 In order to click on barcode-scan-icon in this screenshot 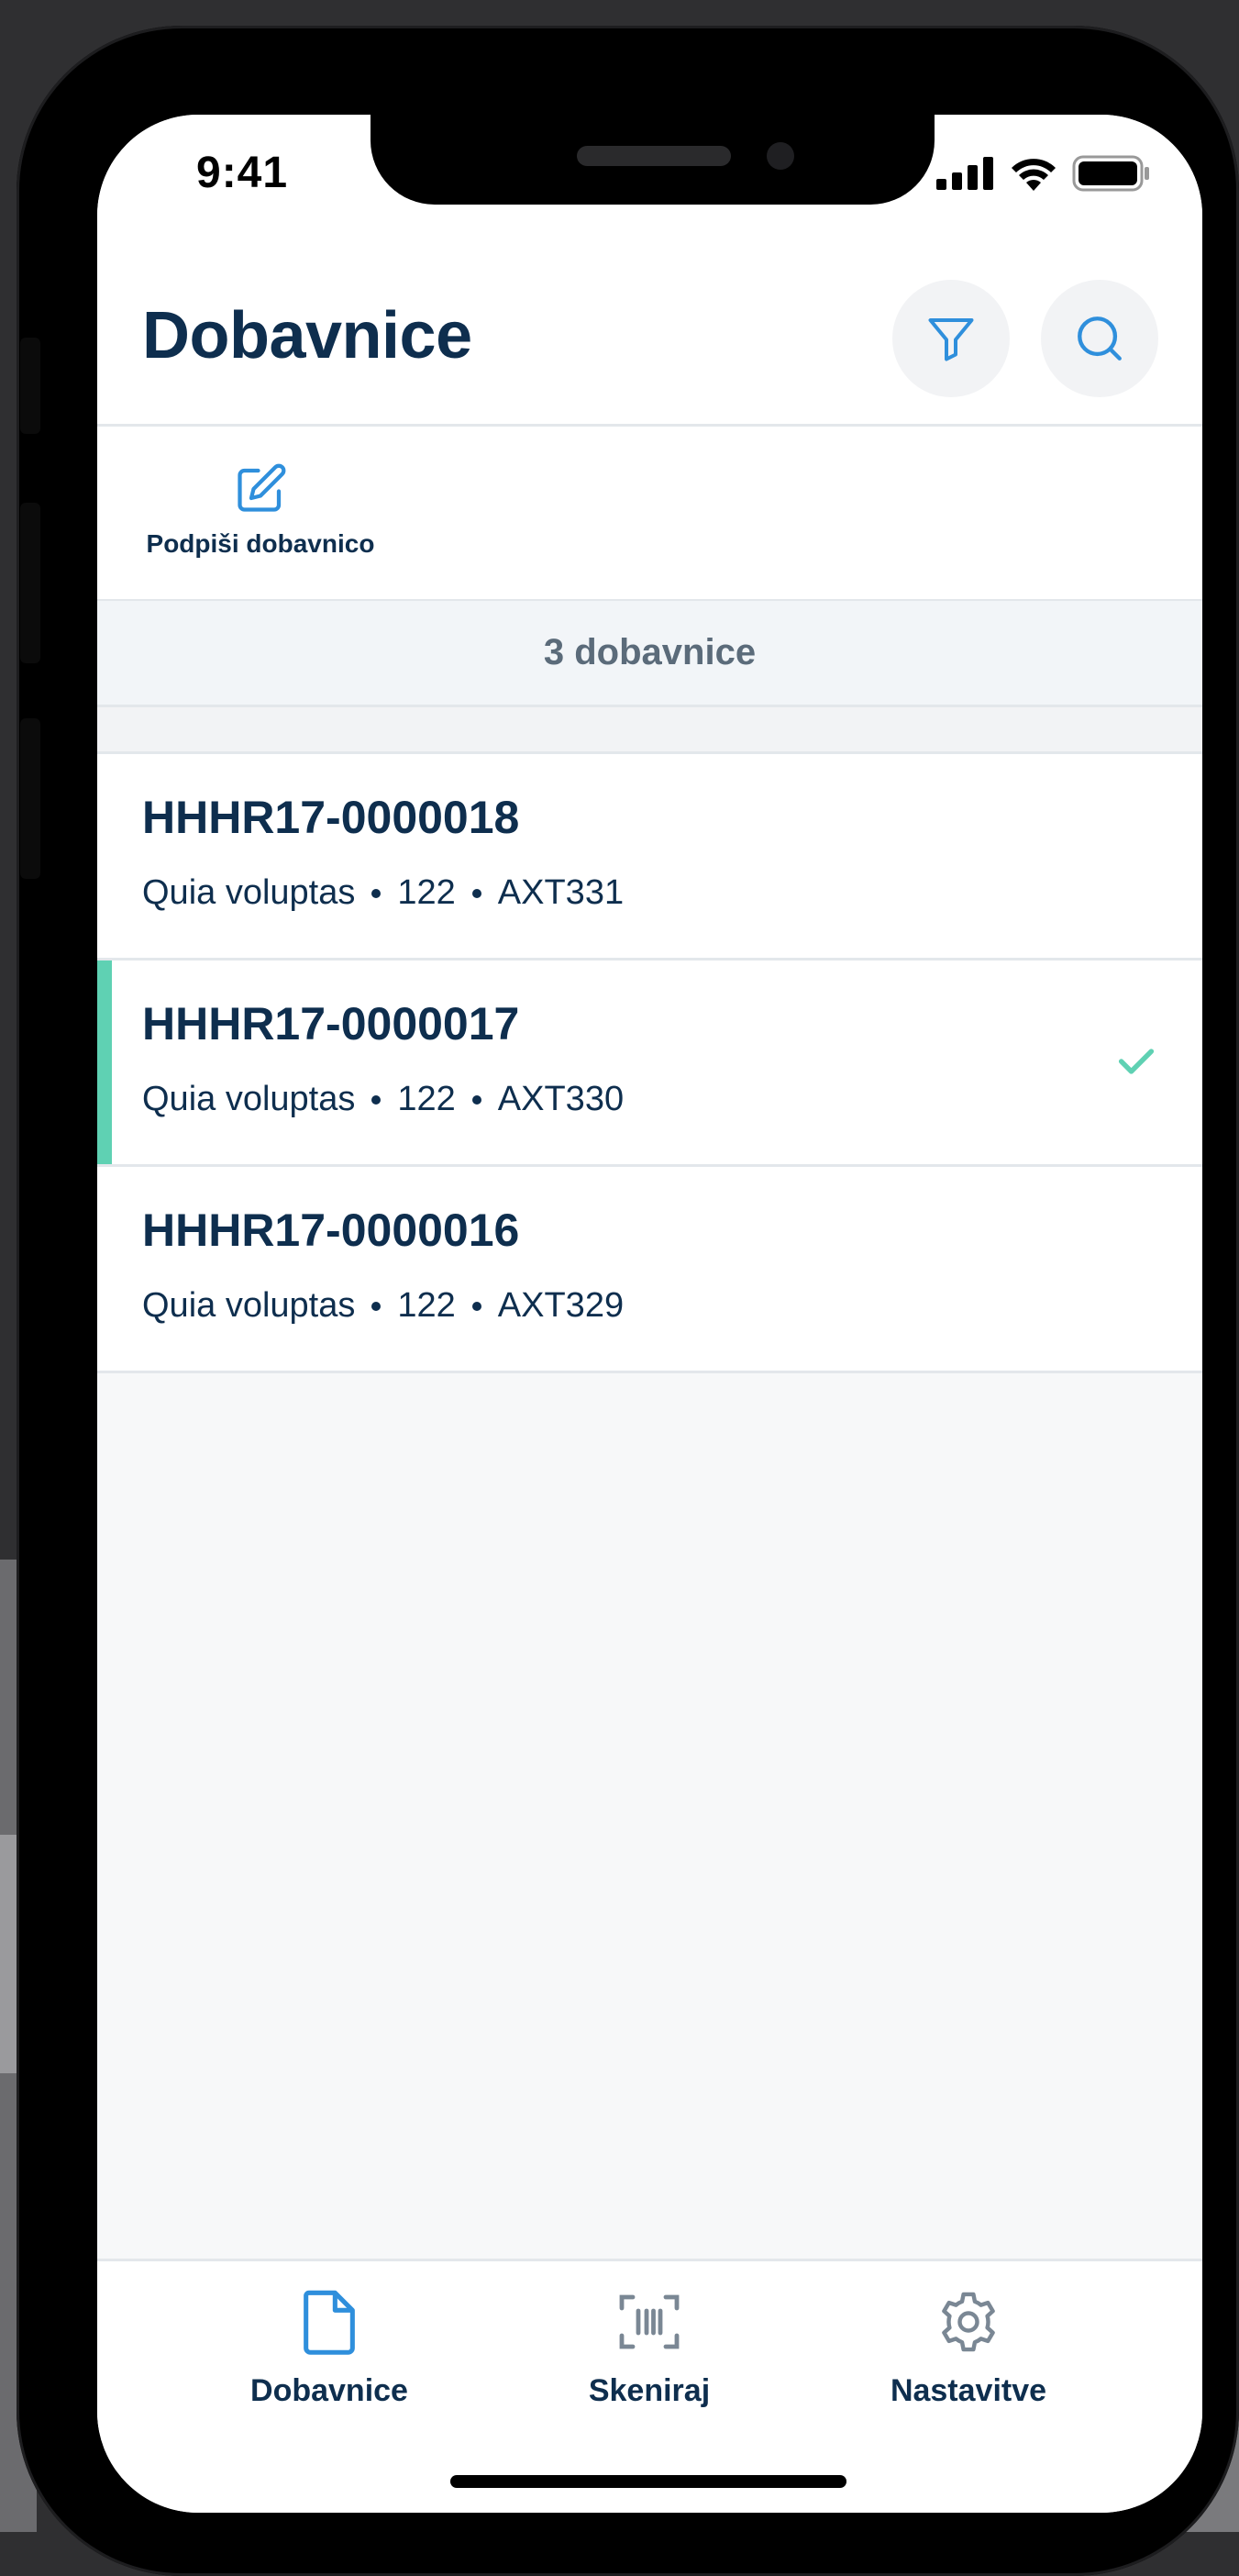, I will do `click(649, 2321)`.